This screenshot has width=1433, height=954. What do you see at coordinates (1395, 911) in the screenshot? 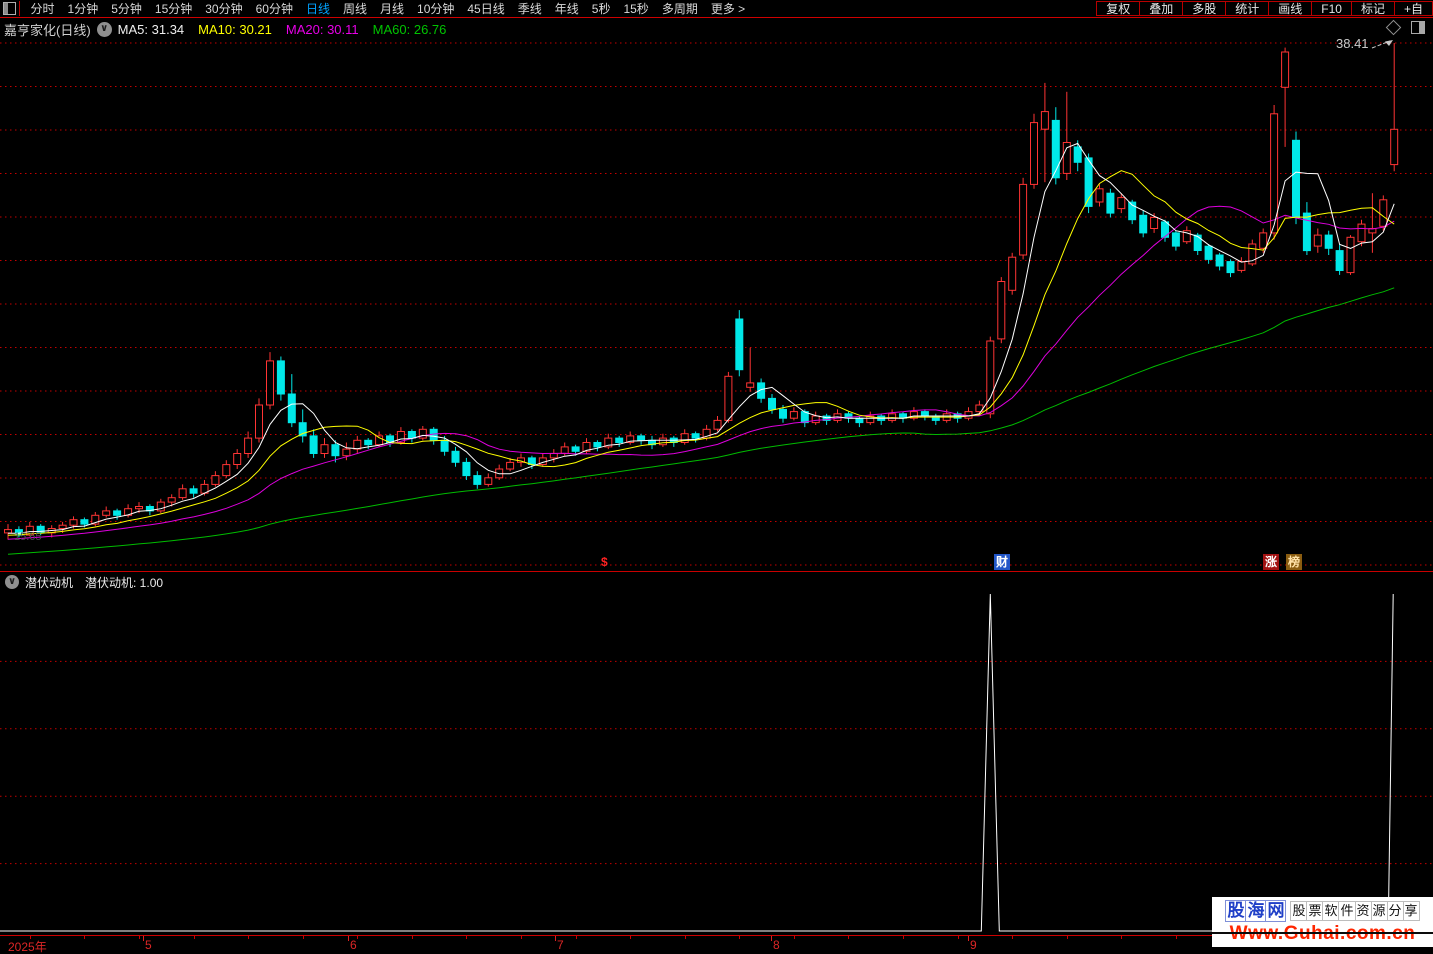
I see `watermark-char: 分` at bounding box center [1395, 911].